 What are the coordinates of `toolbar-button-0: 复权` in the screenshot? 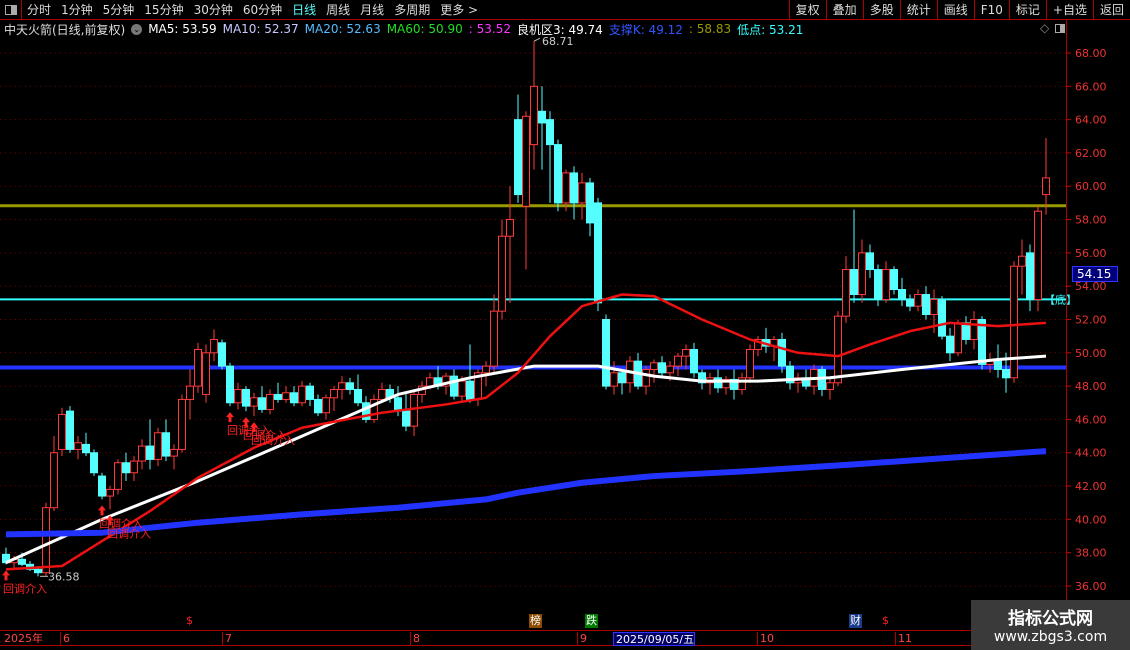 It's located at (807, 10).